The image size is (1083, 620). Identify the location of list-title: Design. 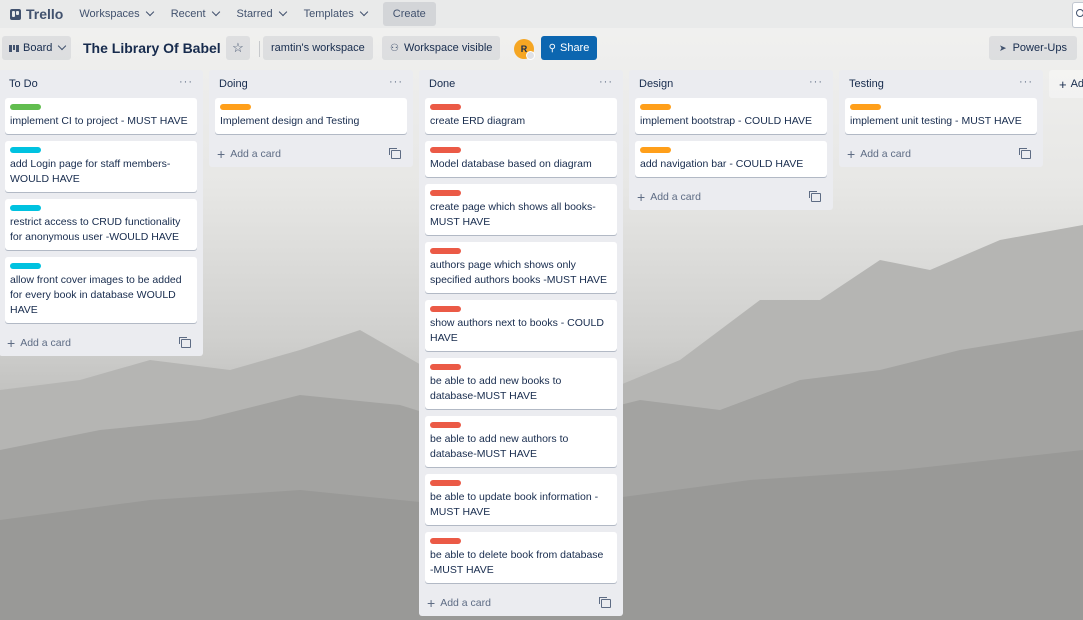
(656, 84).